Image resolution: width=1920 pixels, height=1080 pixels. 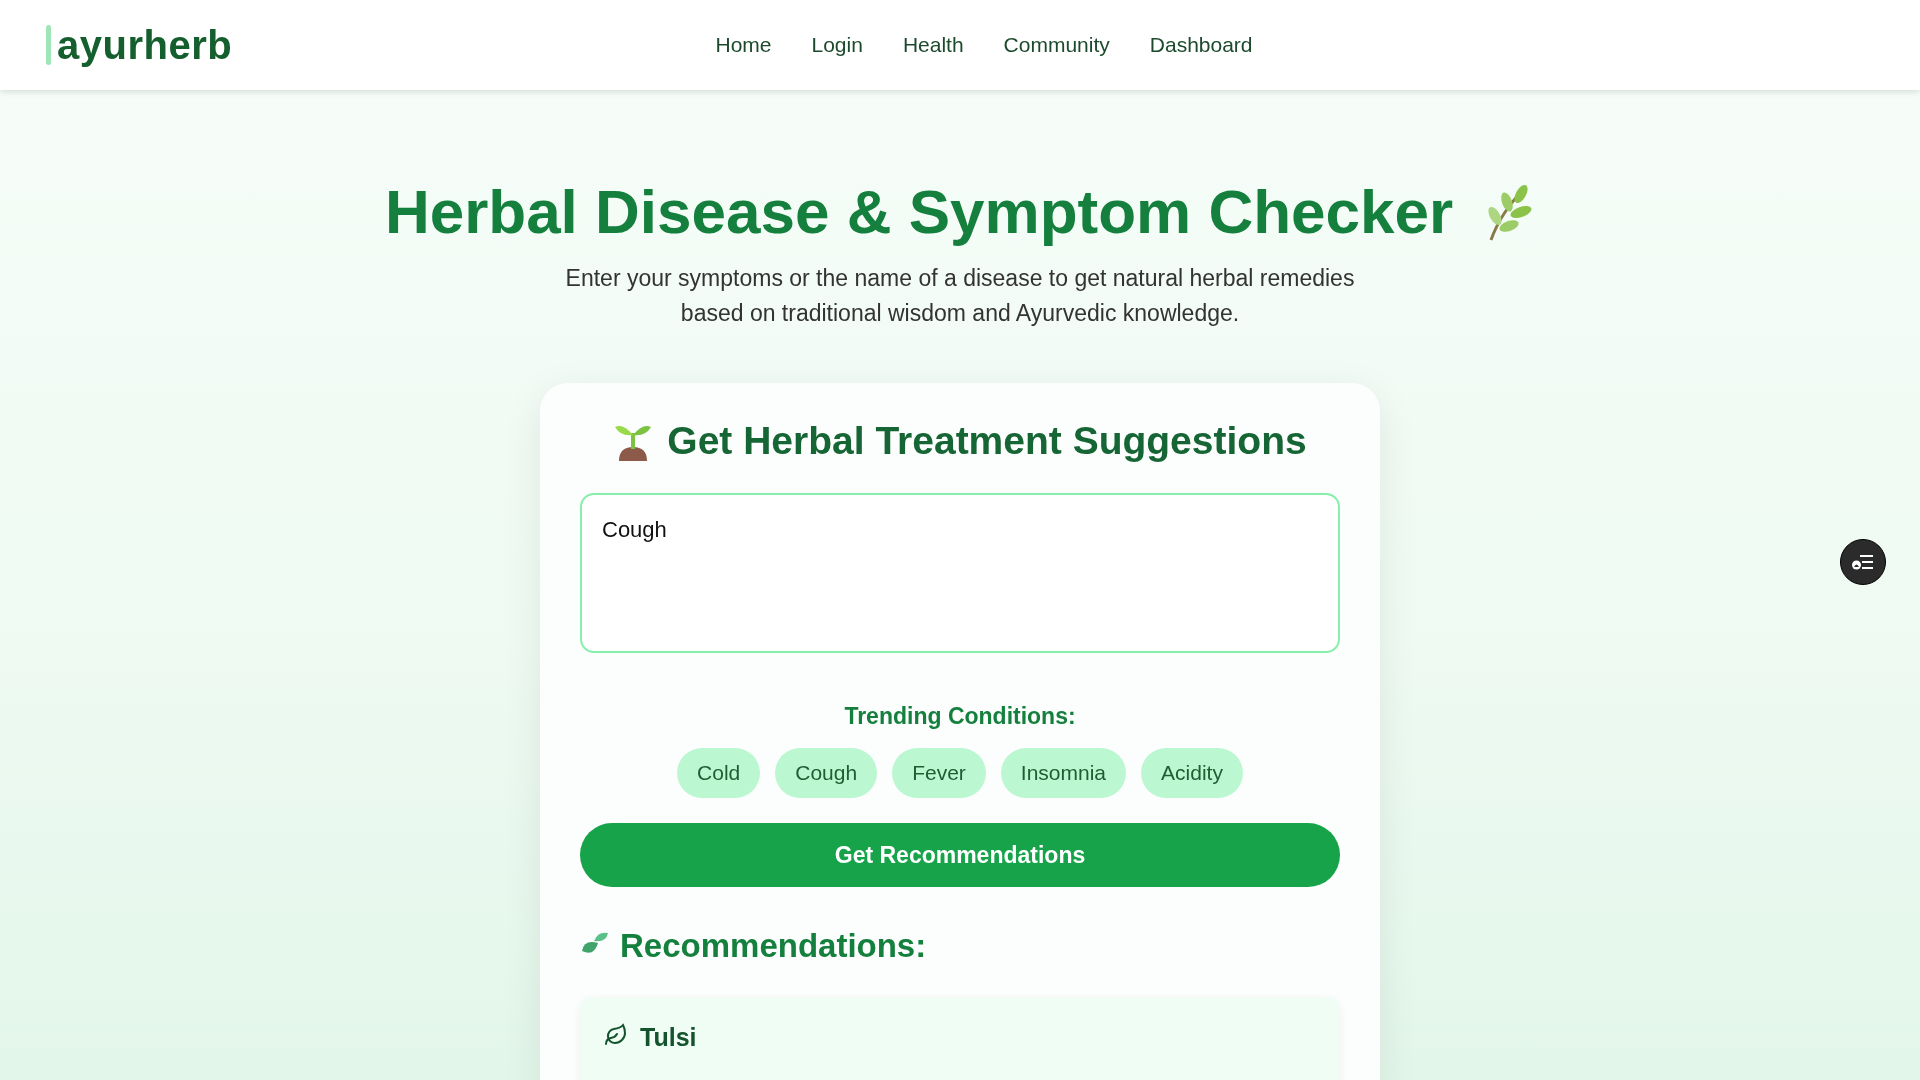 I want to click on logo-mark, so click(x=48, y=45).